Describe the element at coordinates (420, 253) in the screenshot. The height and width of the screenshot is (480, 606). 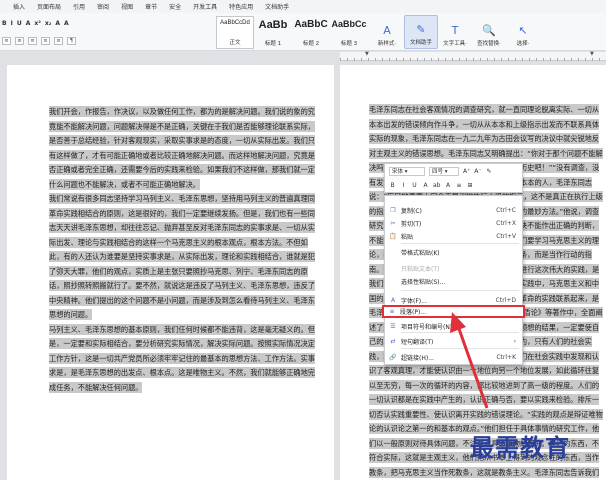
I see `context-item-label: 带格式粘贴(K)` at that location.